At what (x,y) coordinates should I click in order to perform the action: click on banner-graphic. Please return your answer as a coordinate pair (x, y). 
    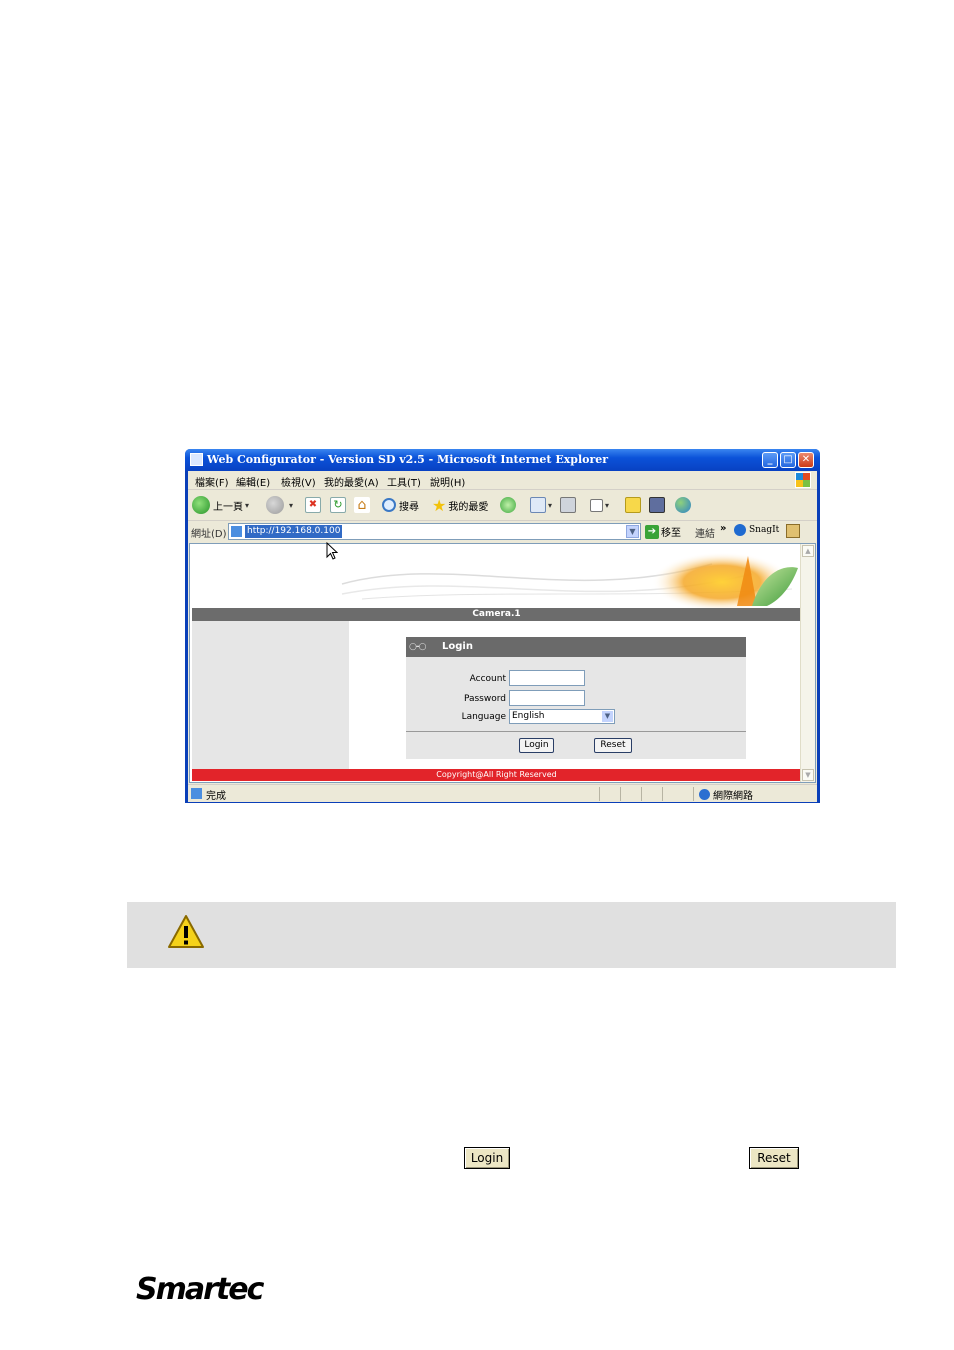
    Looking at the image, I should click on (569, 580).